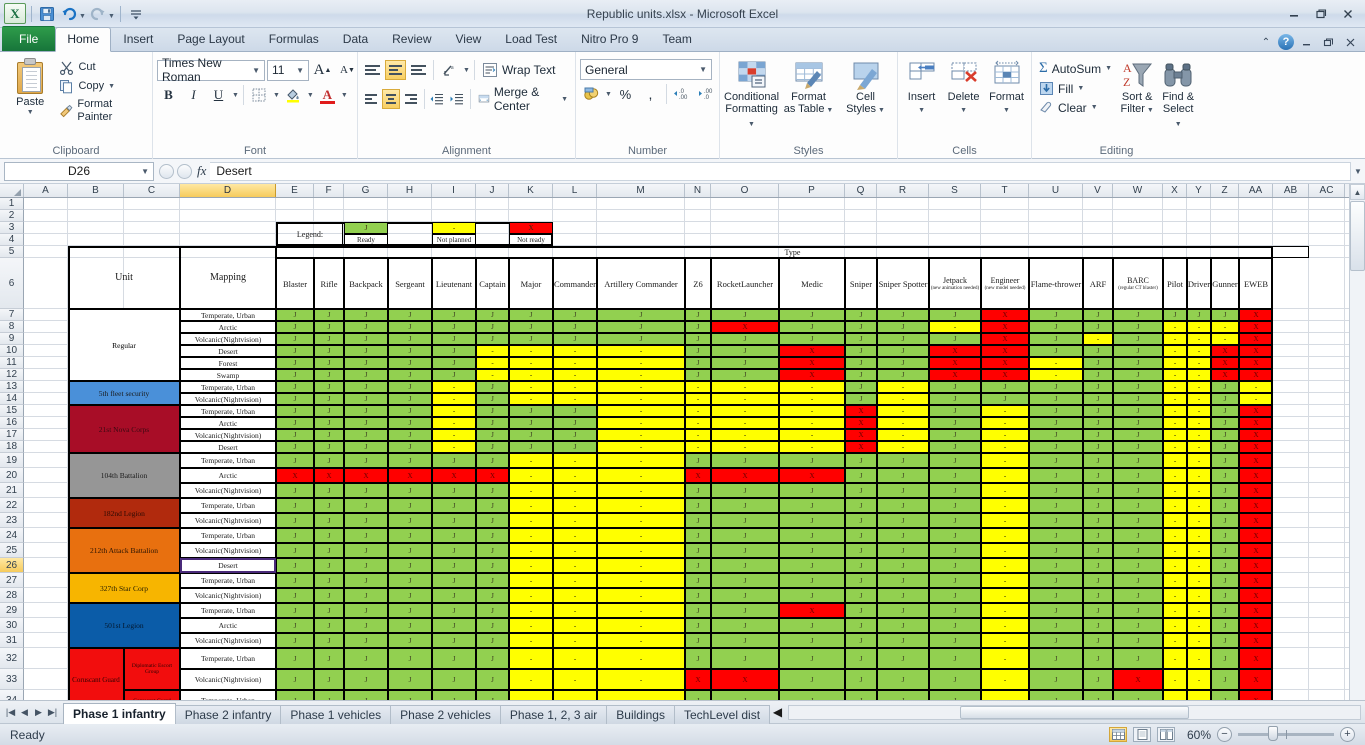  I want to click on matrix-cell-1-16: J, so click(1056, 327).